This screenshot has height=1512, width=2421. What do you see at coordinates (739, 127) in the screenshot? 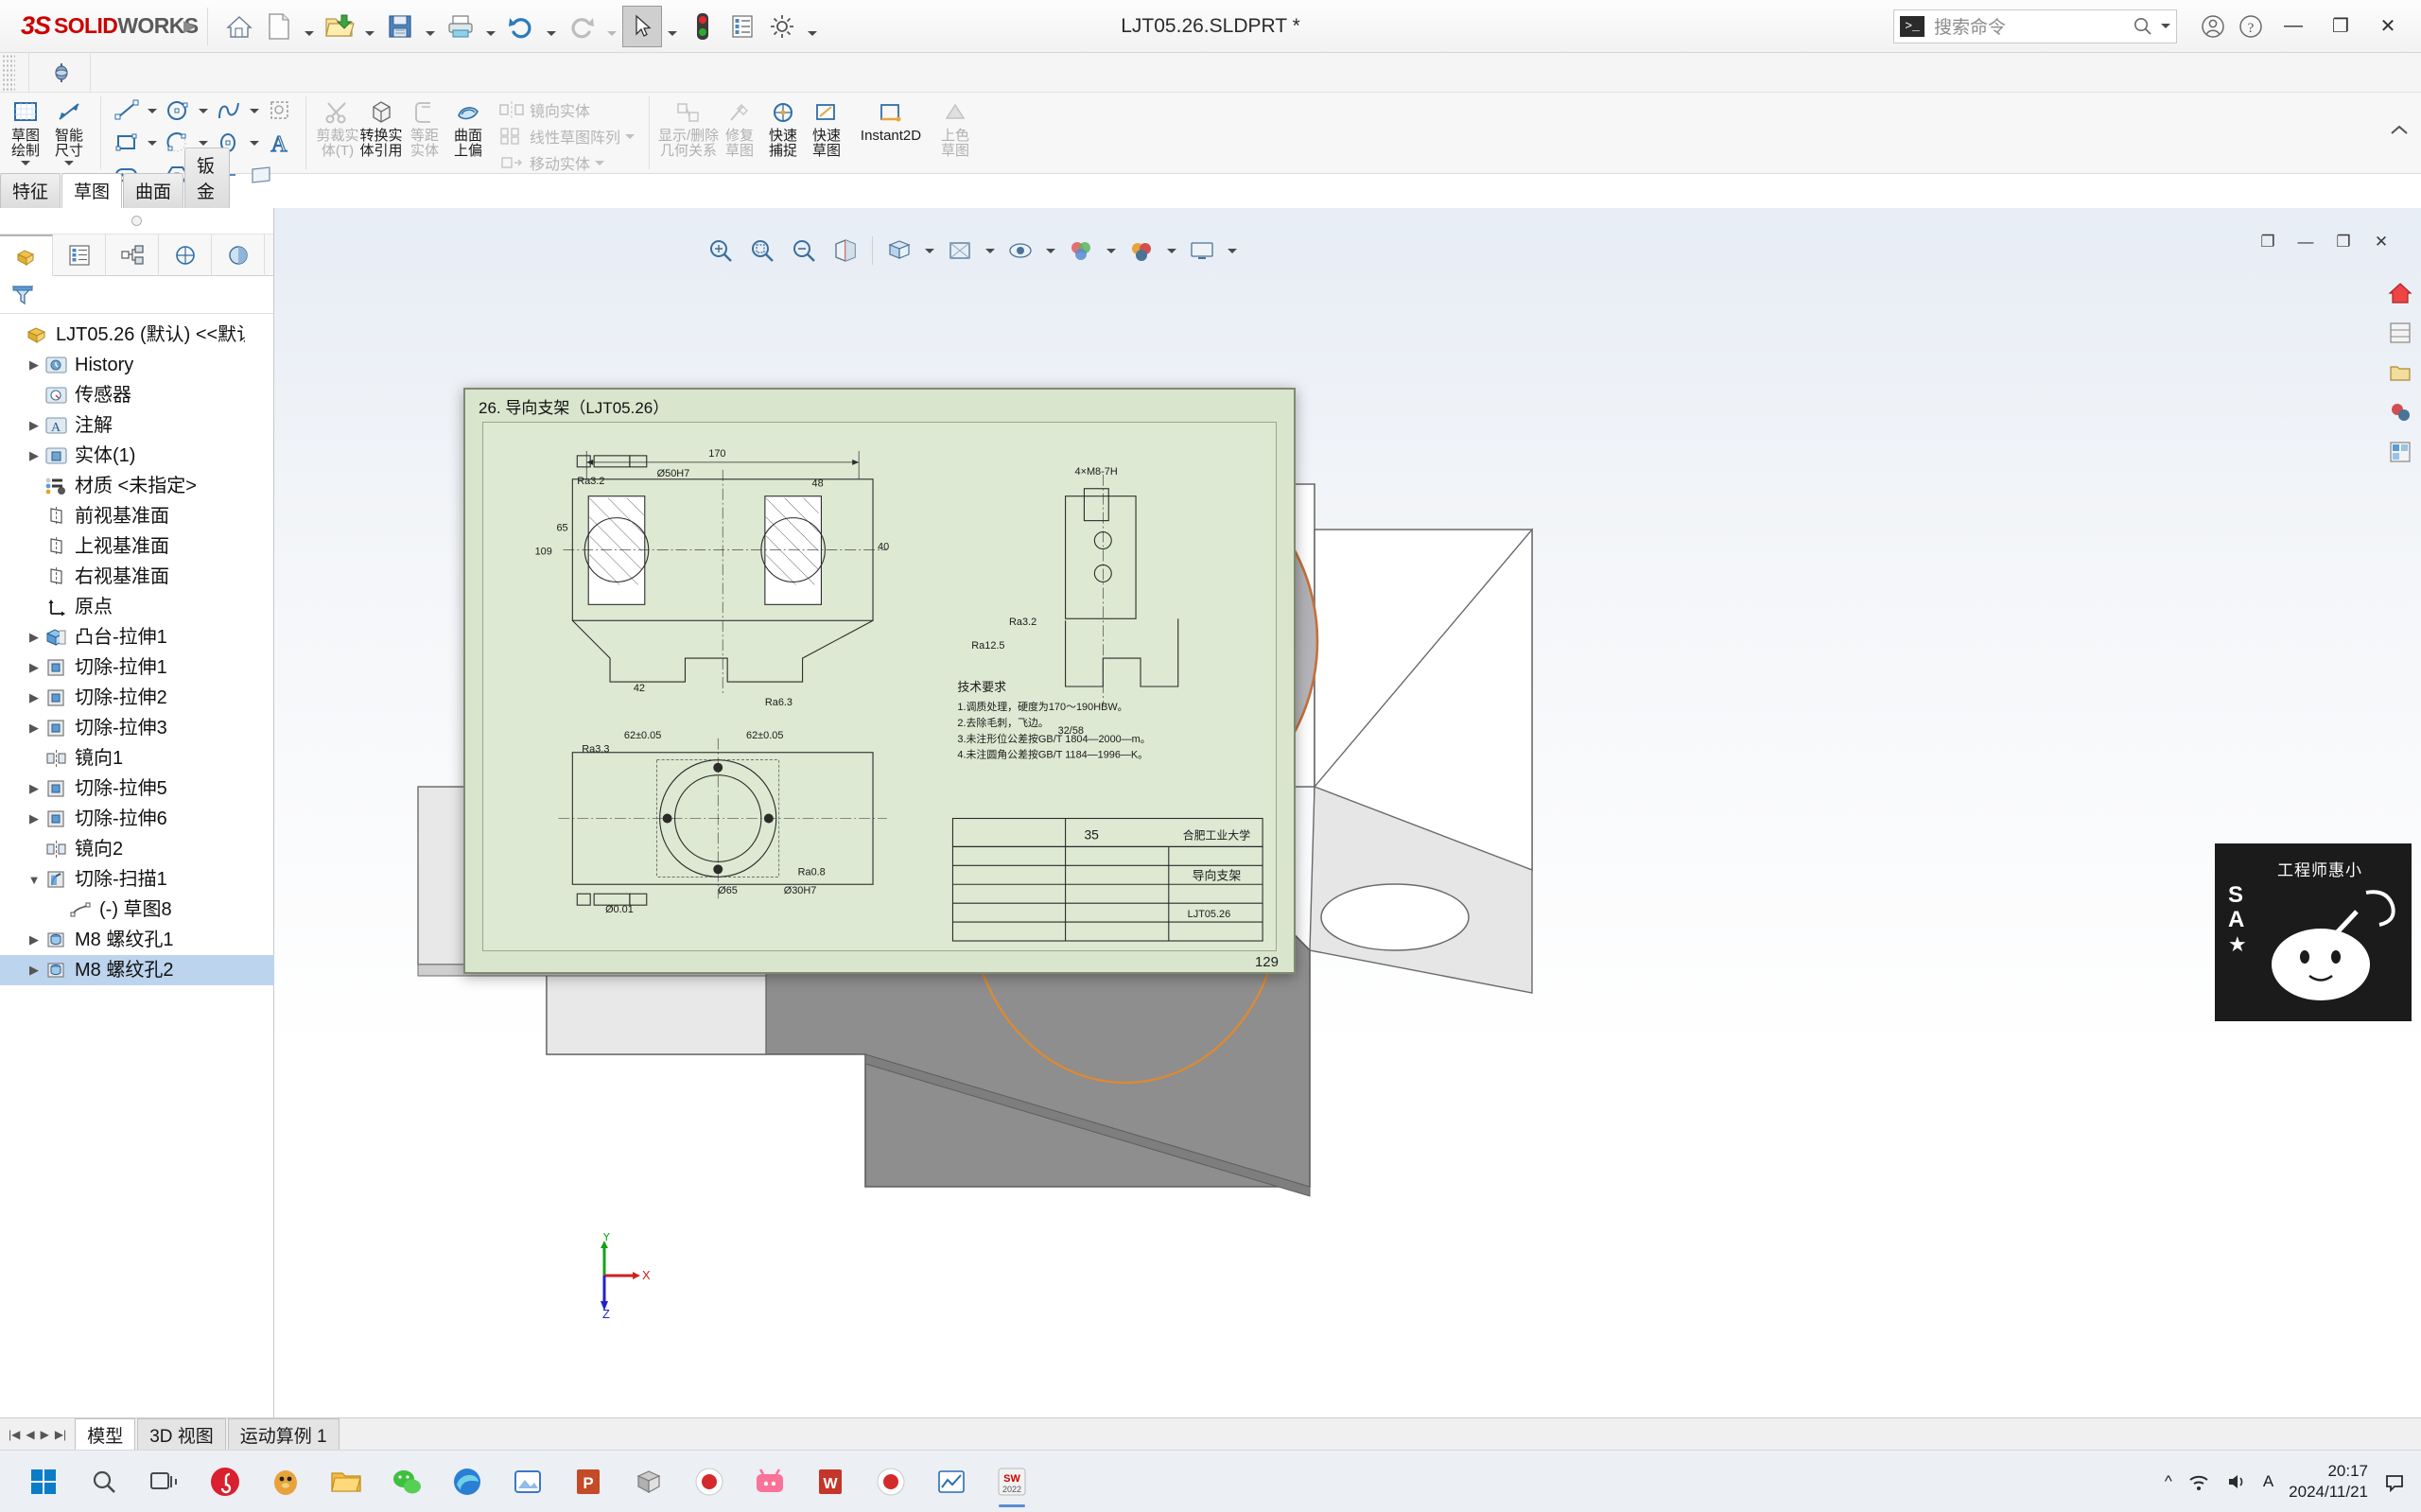
I see `repair-sketch-button: 修复 草图` at bounding box center [739, 127].